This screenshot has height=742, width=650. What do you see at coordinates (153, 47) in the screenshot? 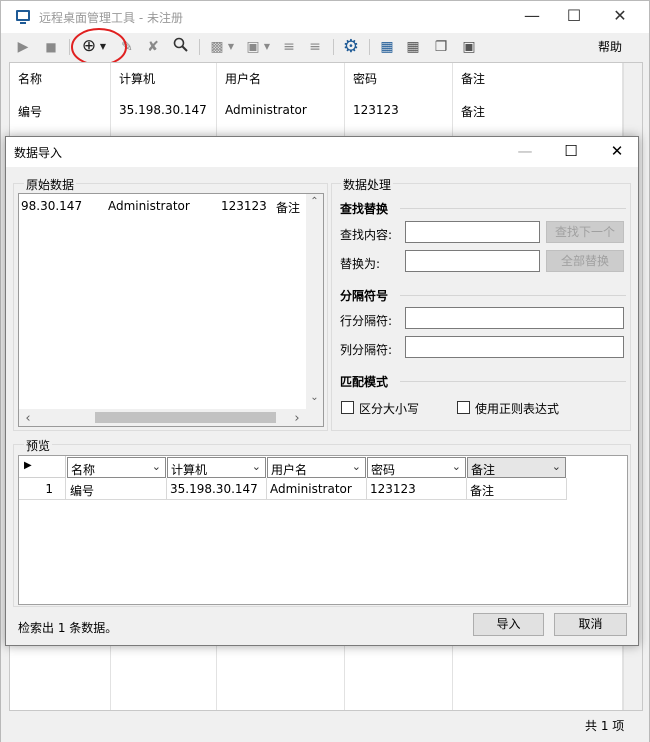
I see `delete-icon: ✘` at bounding box center [153, 47].